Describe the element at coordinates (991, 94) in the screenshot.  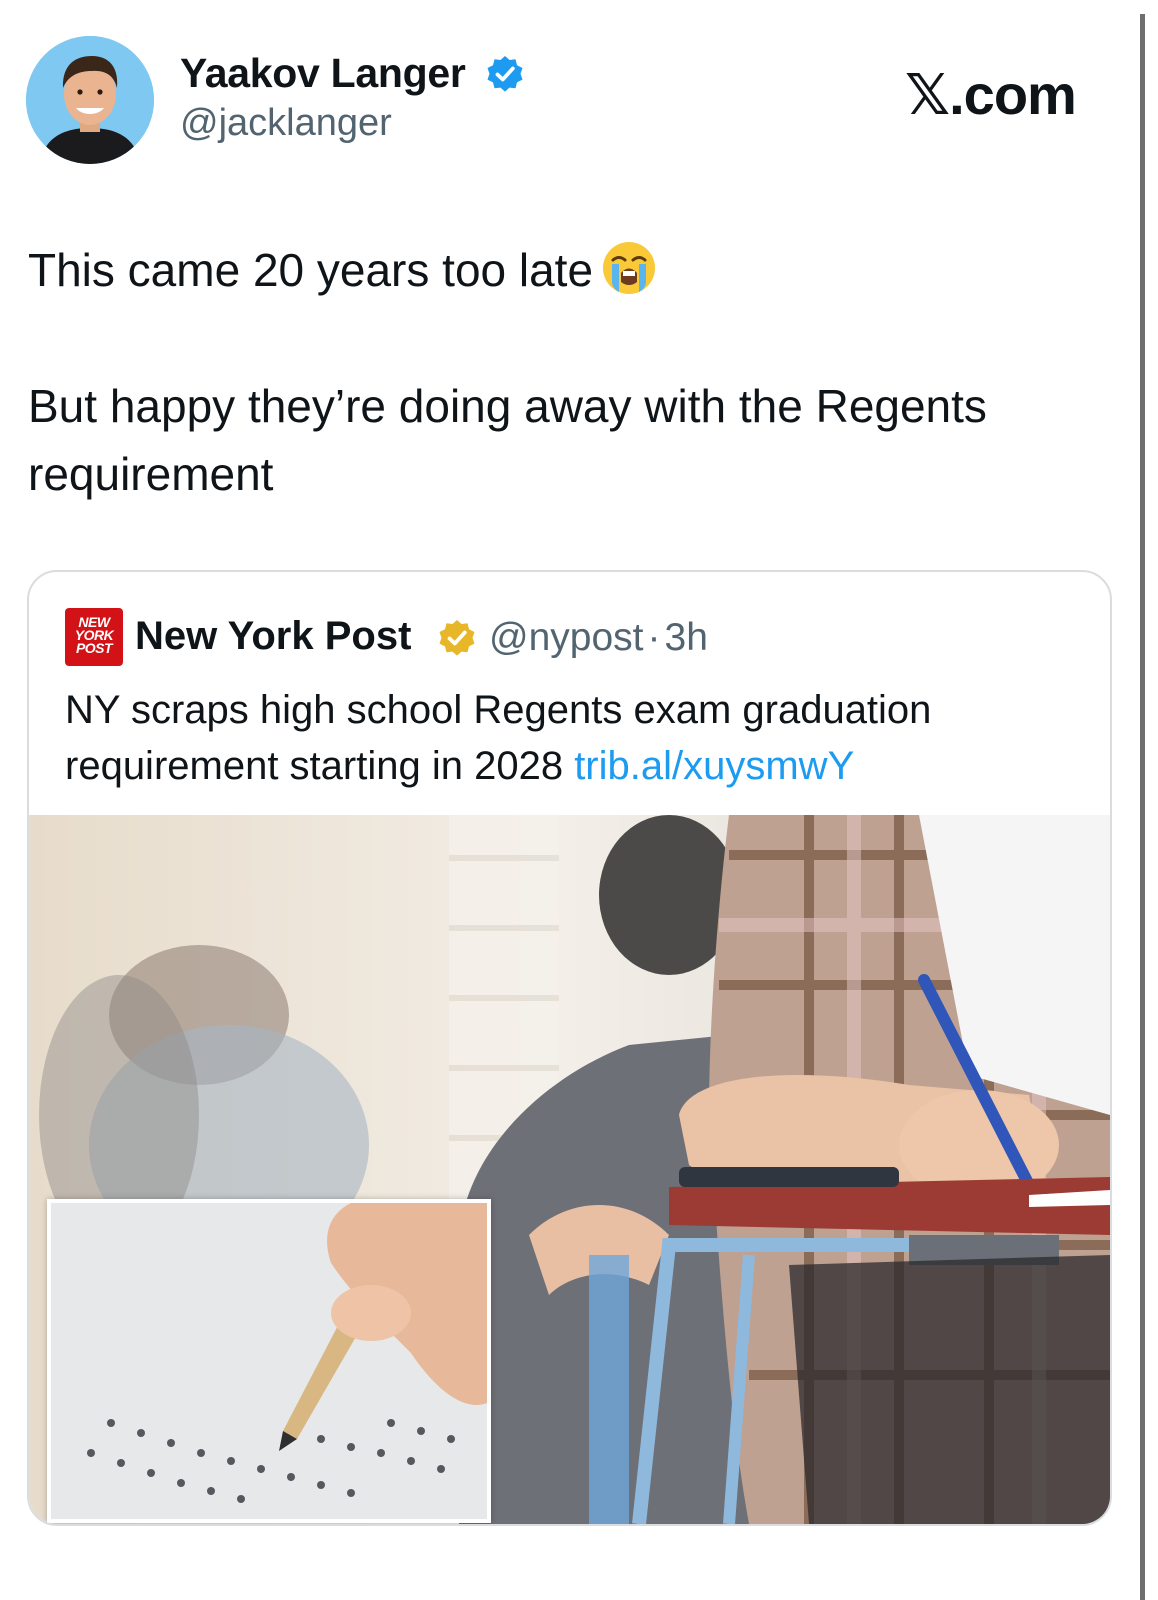
I see `x-com-brand: 𝕏.com` at that location.